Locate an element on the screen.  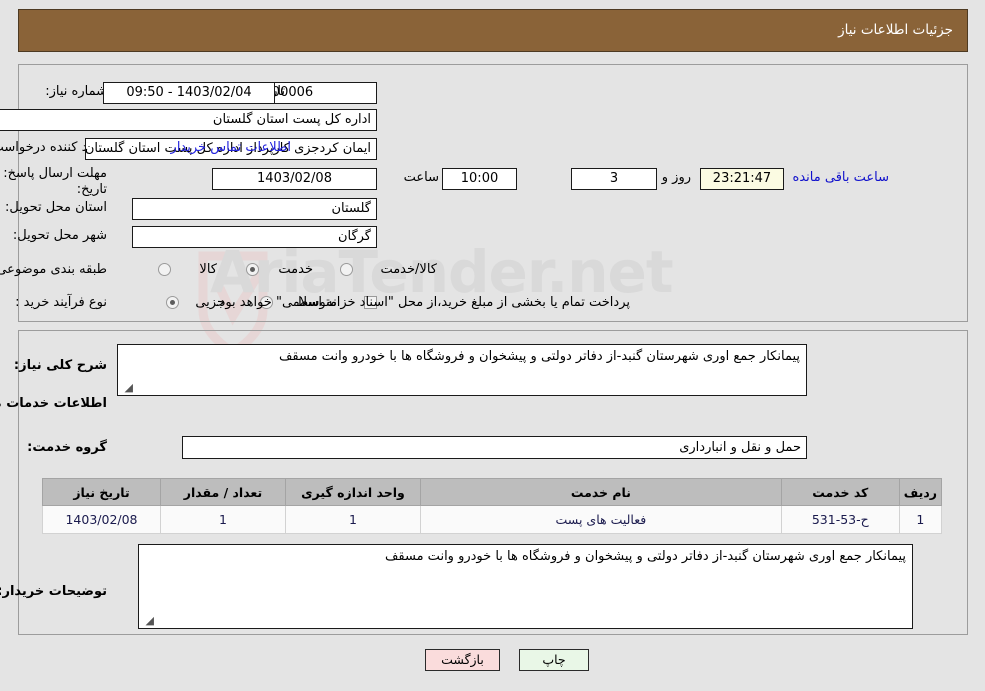
label-need-number: شماره نیاز: is located at coordinates (76, 91).